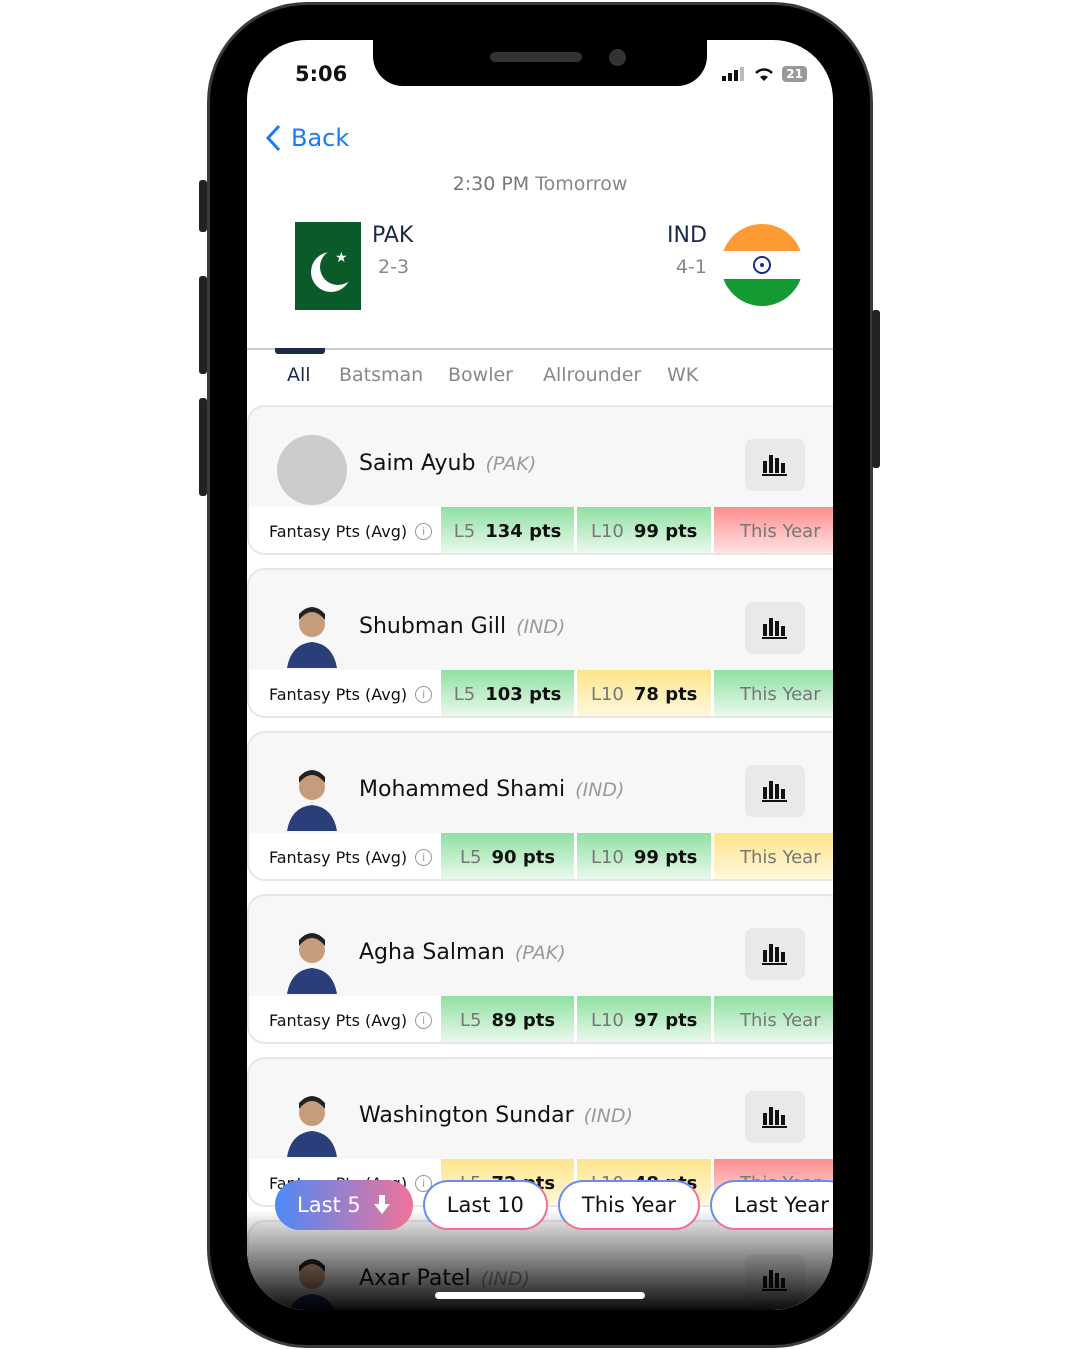 The height and width of the screenshot is (1350, 1080). What do you see at coordinates (876, 389) in the screenshot?
I see `power-button` at bounding box center [876, 389].